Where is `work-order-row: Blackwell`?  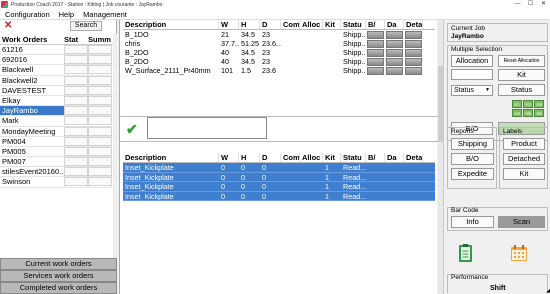
work-order-row: Blackwell is located at coordinates (58, 70).